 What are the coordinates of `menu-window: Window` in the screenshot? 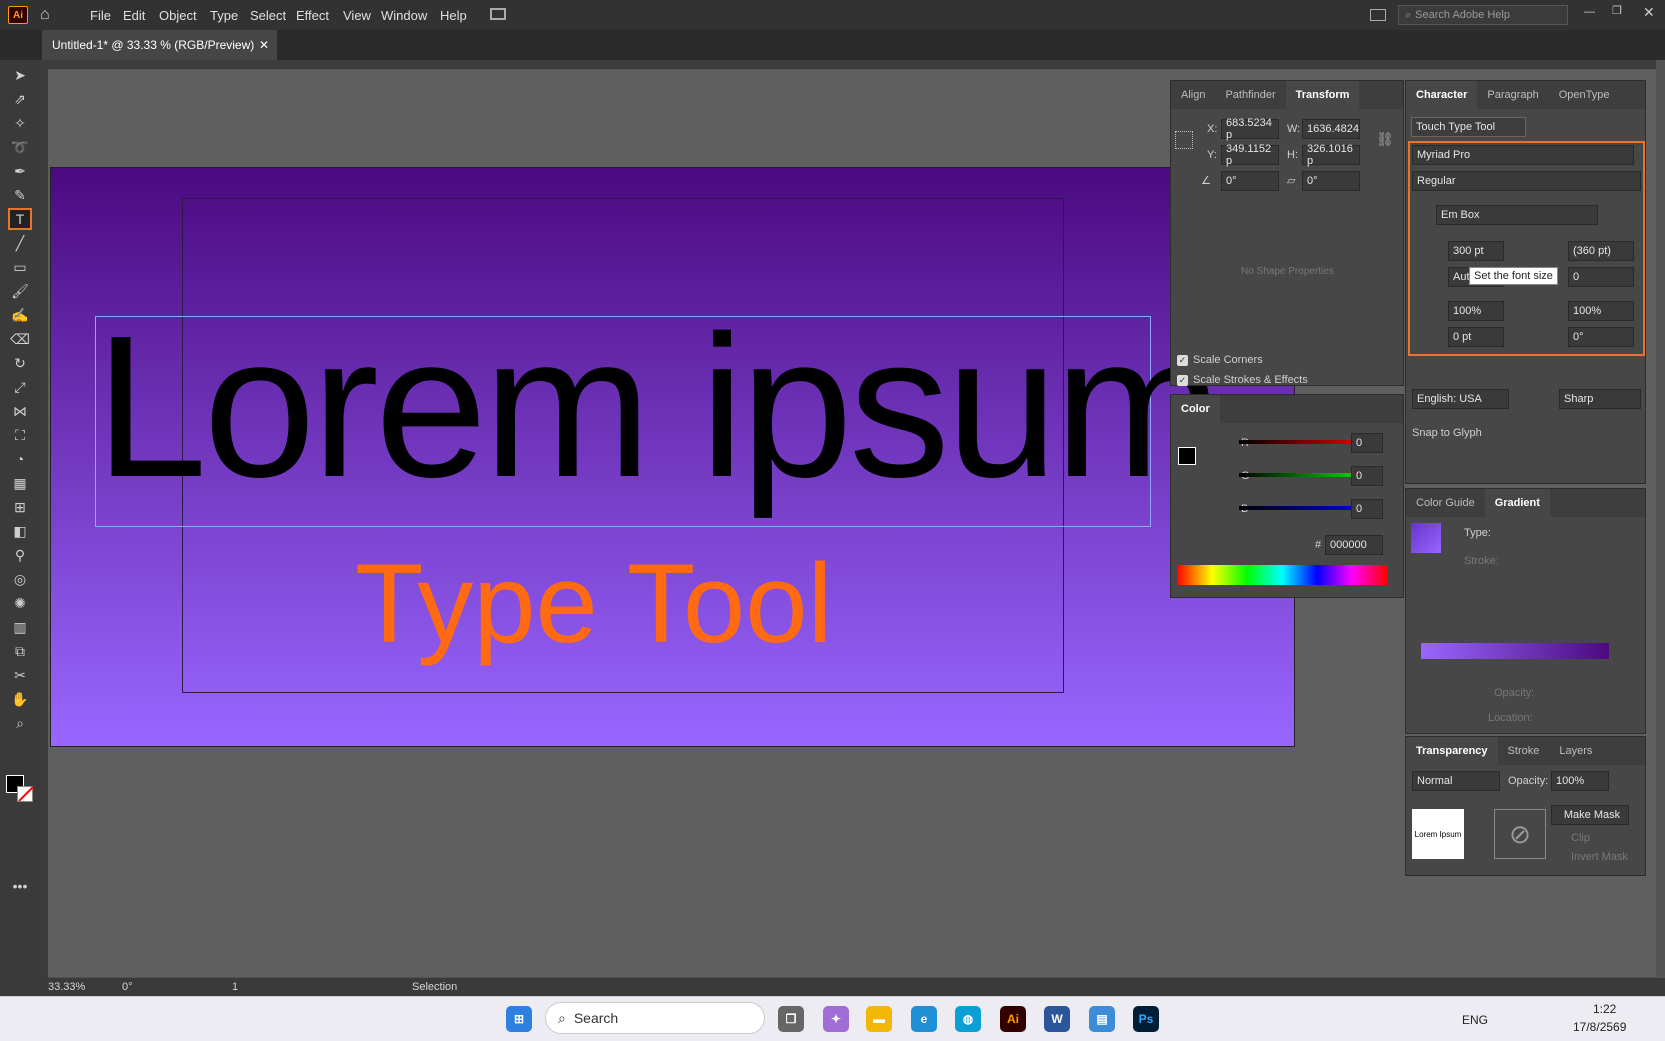 It's located at (404, 15).